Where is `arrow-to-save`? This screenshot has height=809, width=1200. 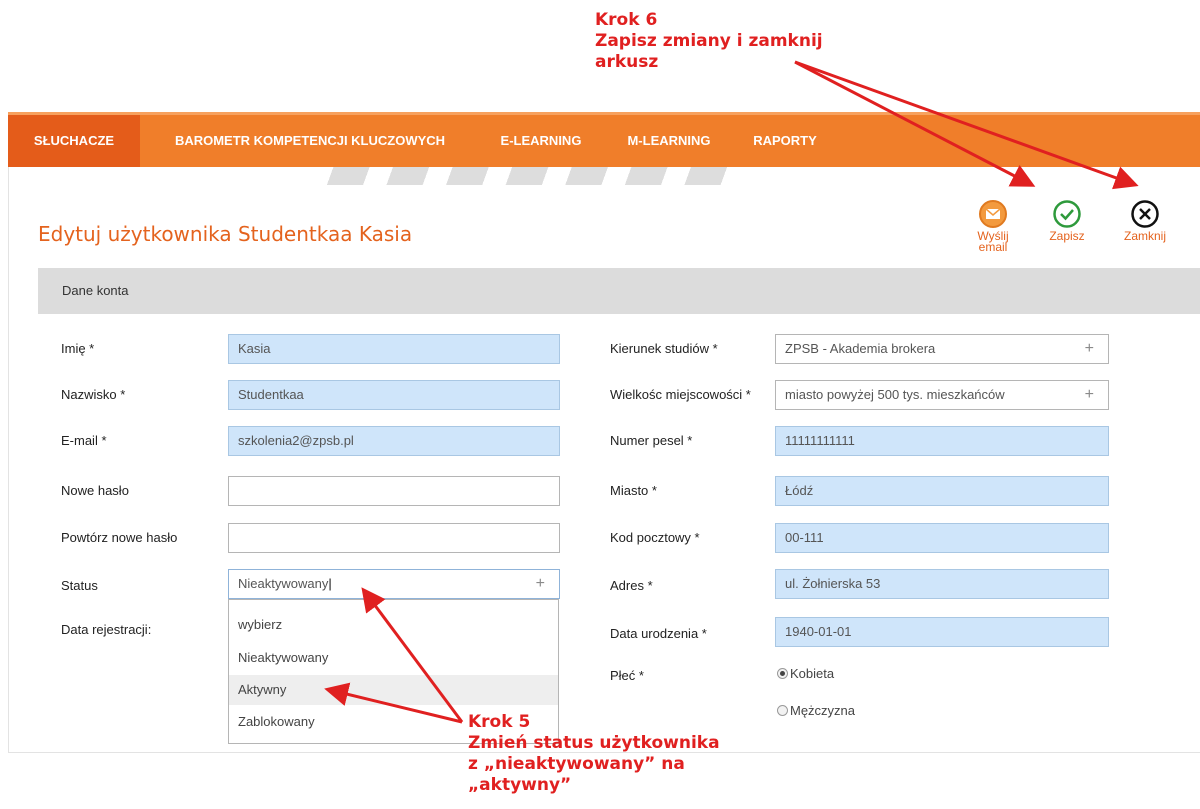
arrow-to-save is located at coordinates (915, 123).